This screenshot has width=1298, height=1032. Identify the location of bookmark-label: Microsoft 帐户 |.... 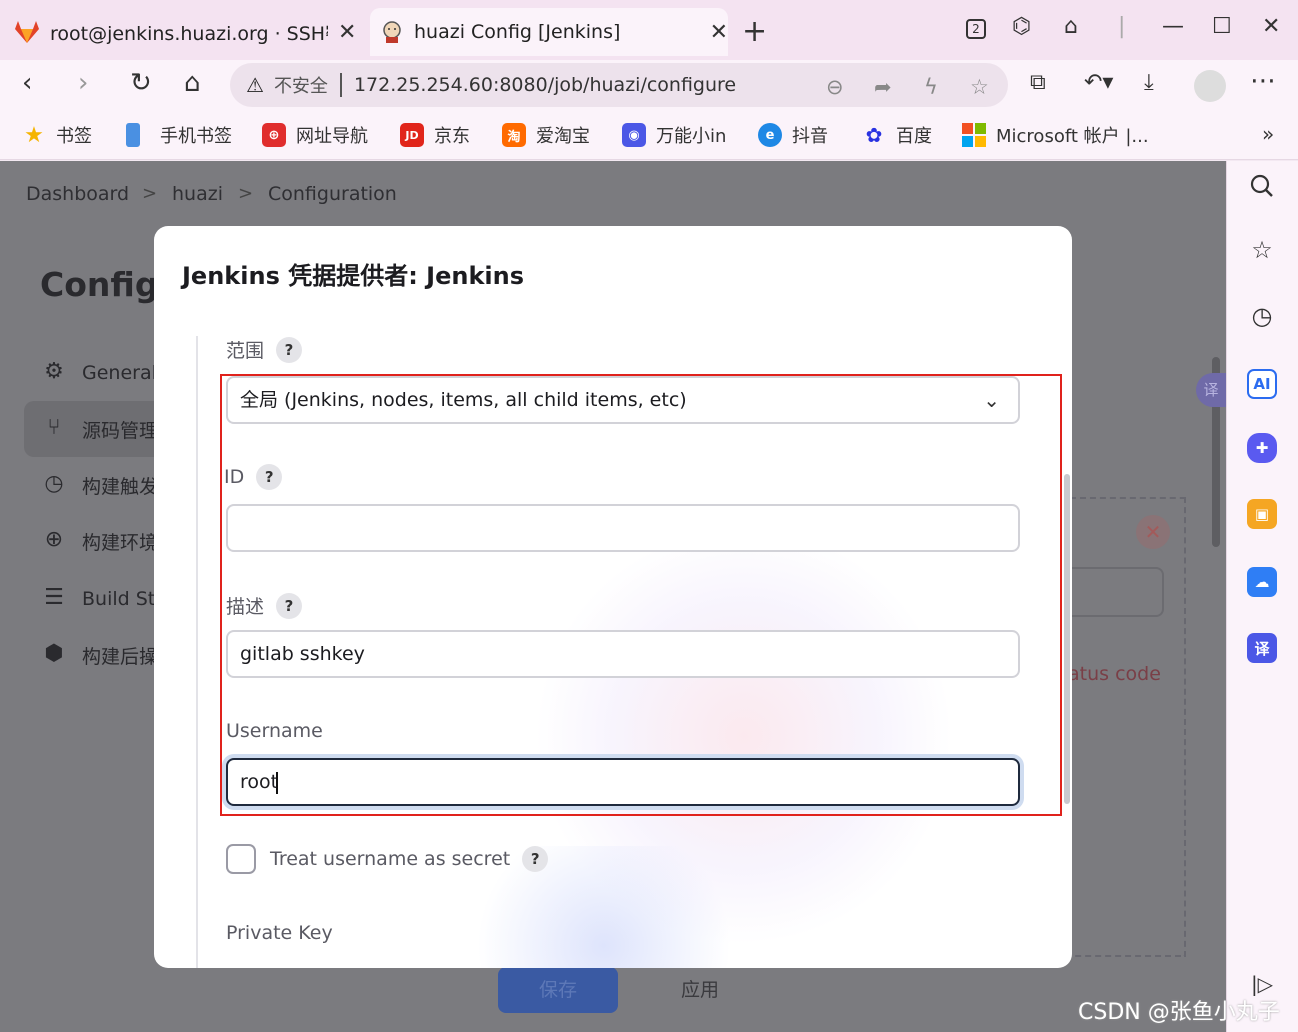
(1072, 136).